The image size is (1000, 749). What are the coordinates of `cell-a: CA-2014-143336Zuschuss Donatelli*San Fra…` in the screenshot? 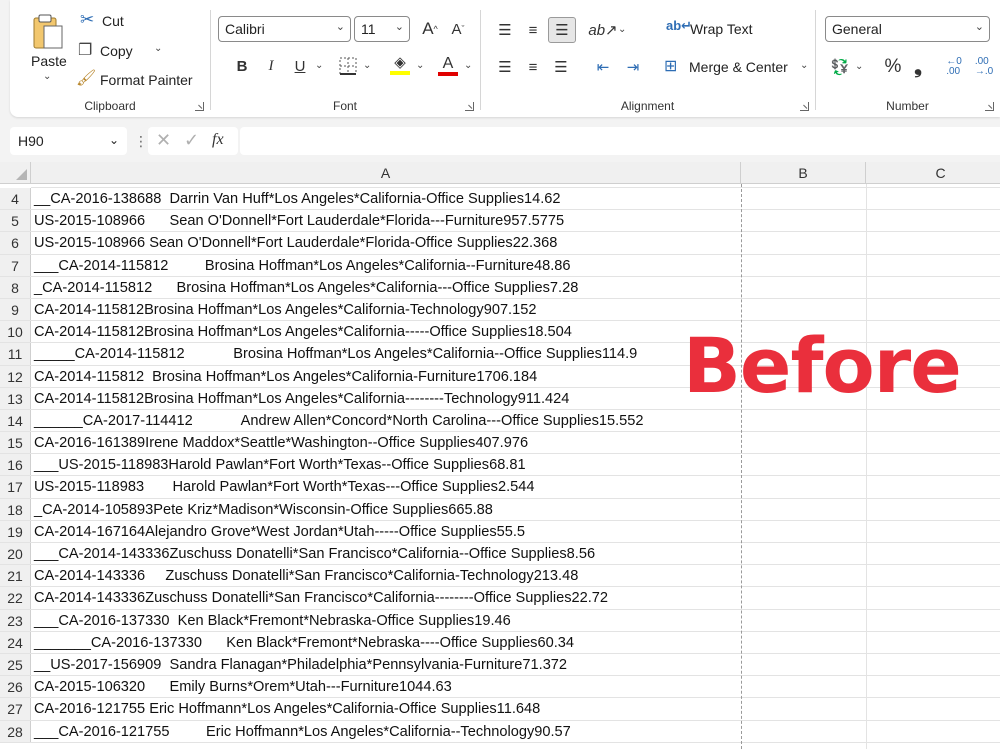 It's located at (321, 598).